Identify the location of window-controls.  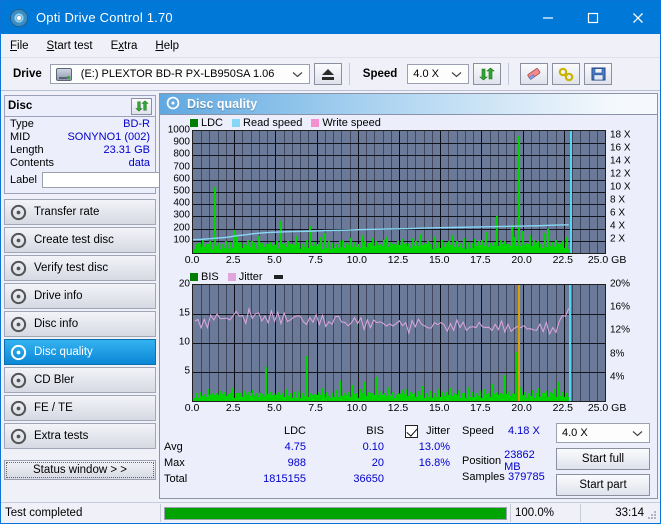
(592, 17).